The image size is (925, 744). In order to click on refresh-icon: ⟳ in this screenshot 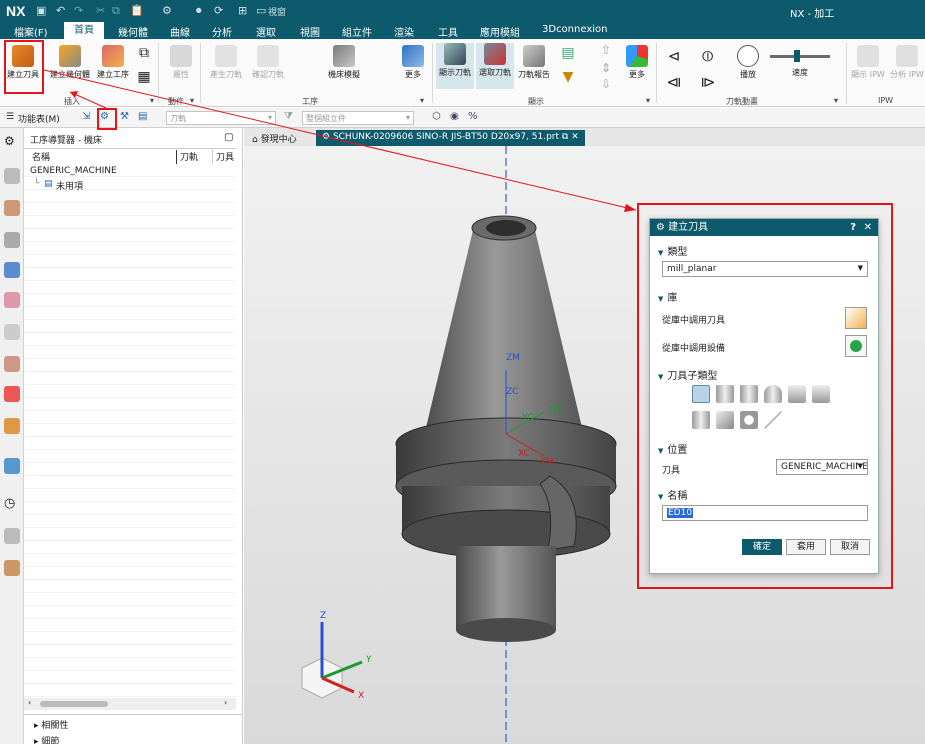, I will do `click(218, 10)`.